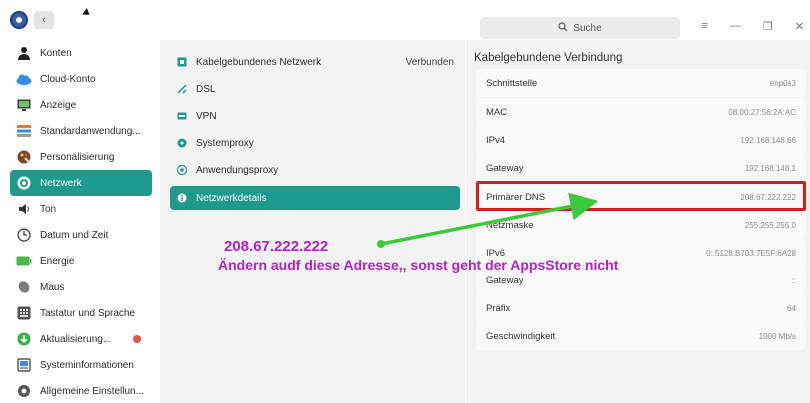 The height and width of the screenshot is (403, 810). Describe the element at coordinates (276, 246) in the screenshot. I see `annotation-ip: 208.67.222.222` at that location.